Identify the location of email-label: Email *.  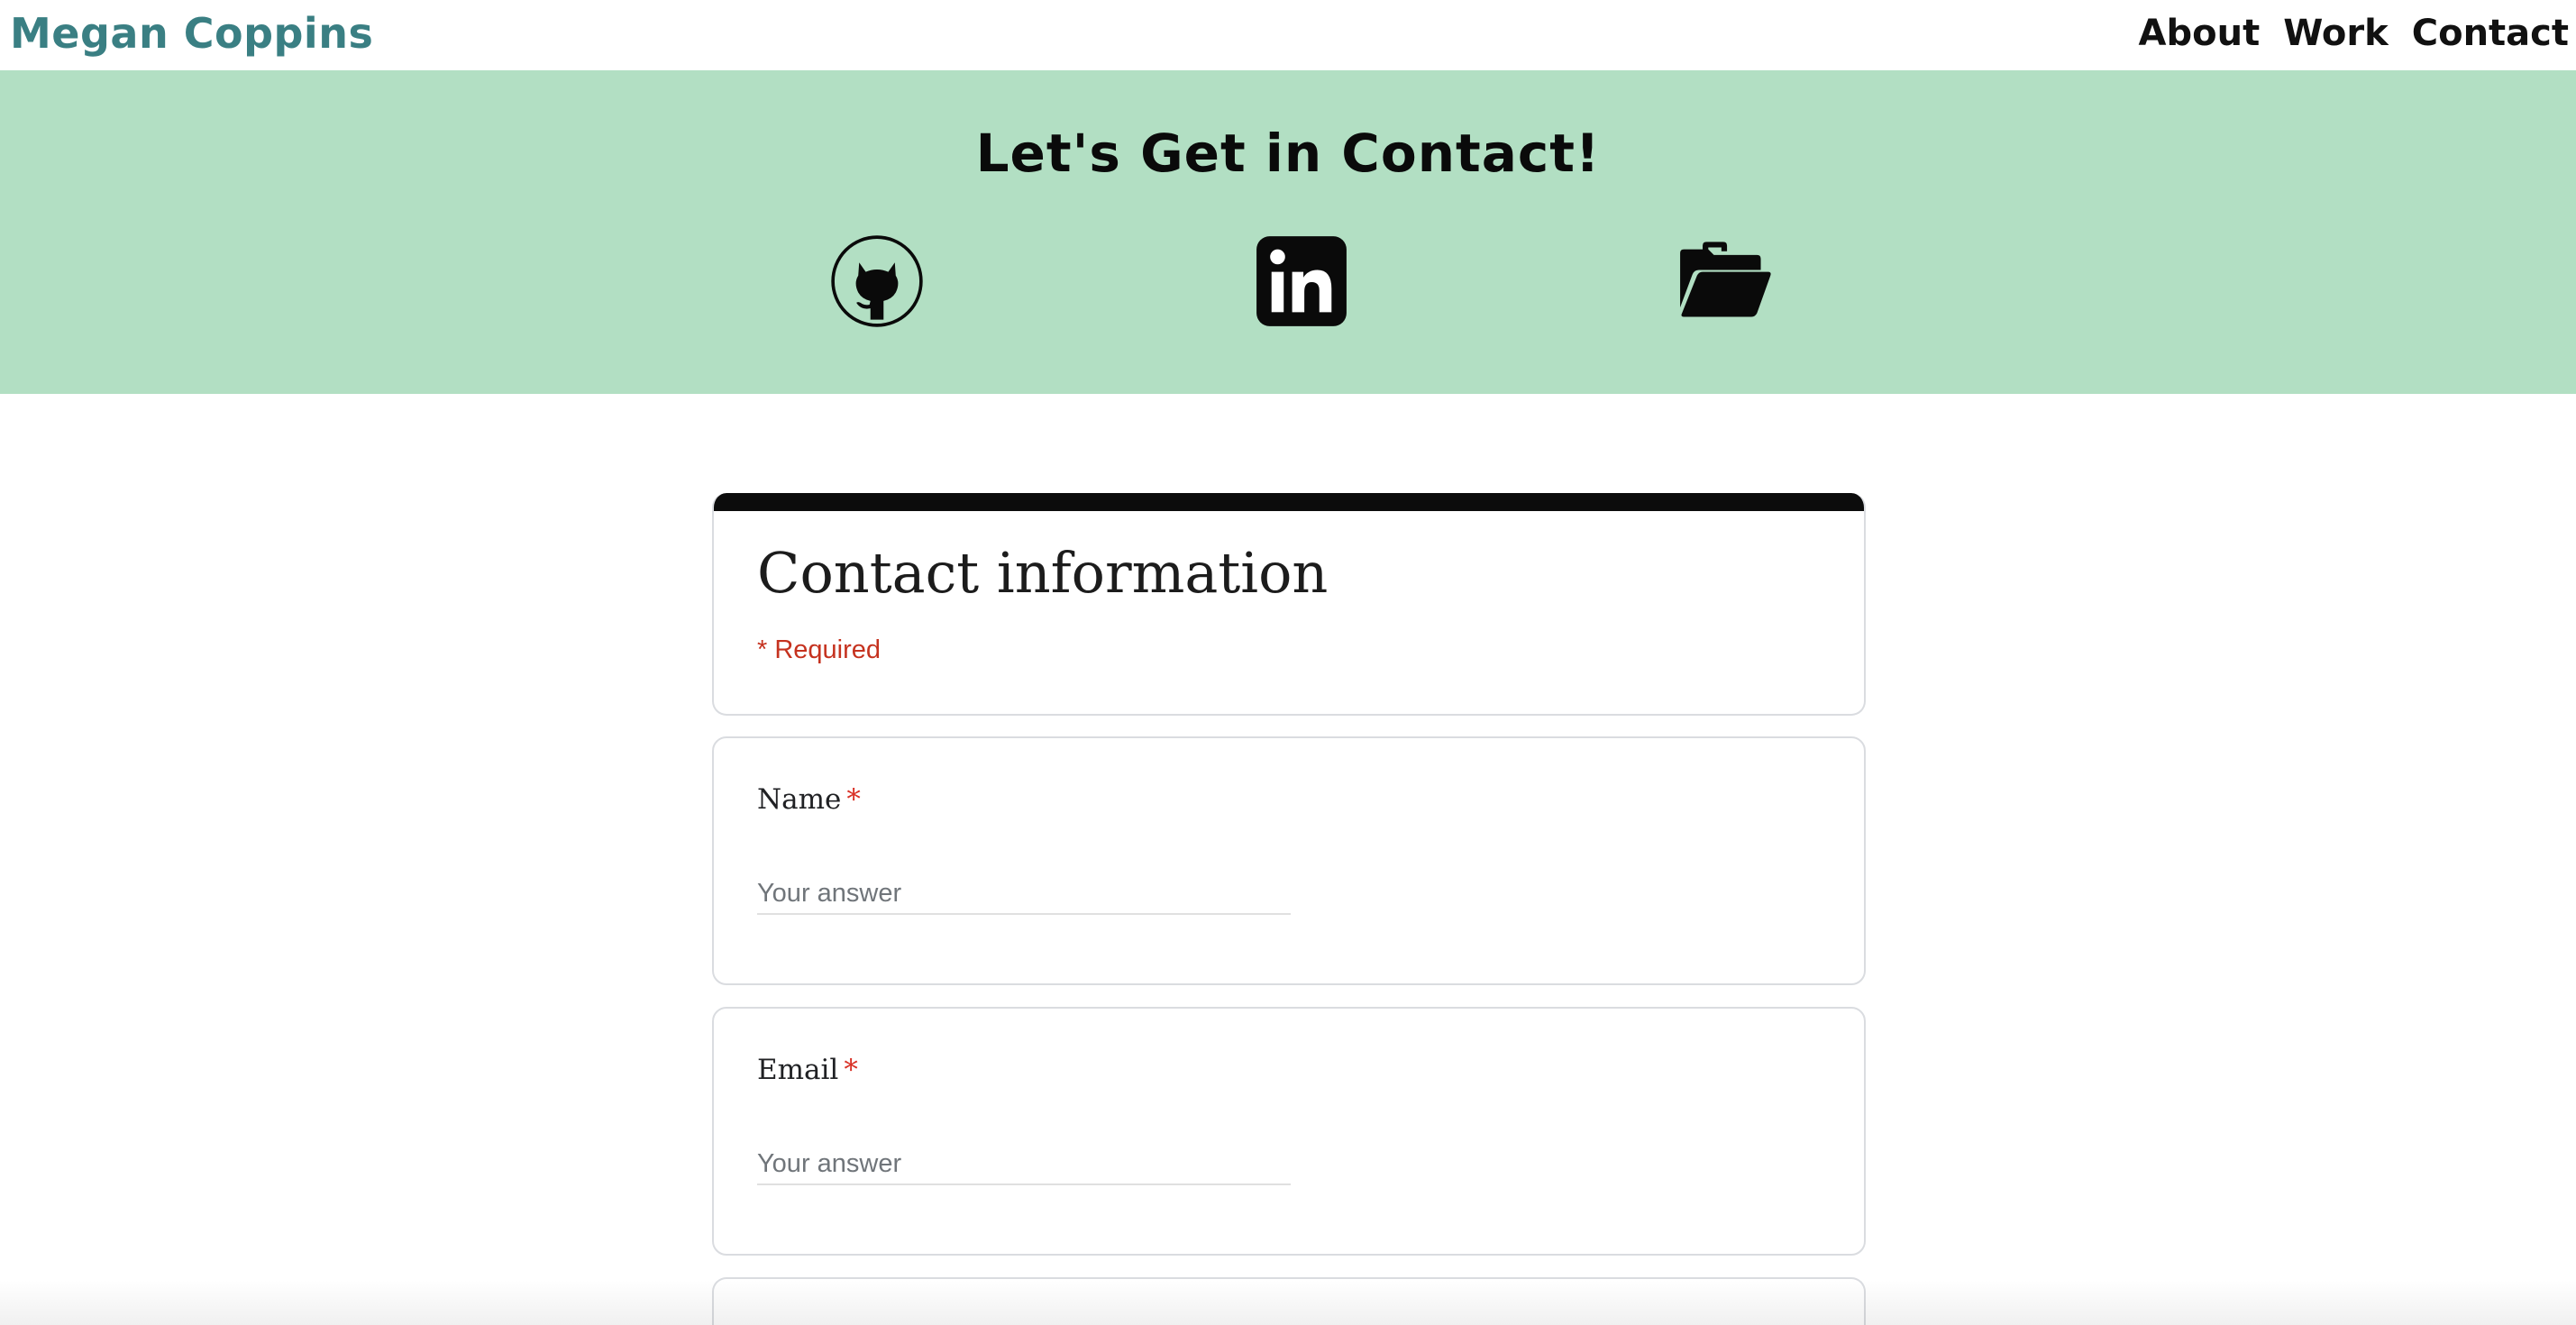
(807, 1070).